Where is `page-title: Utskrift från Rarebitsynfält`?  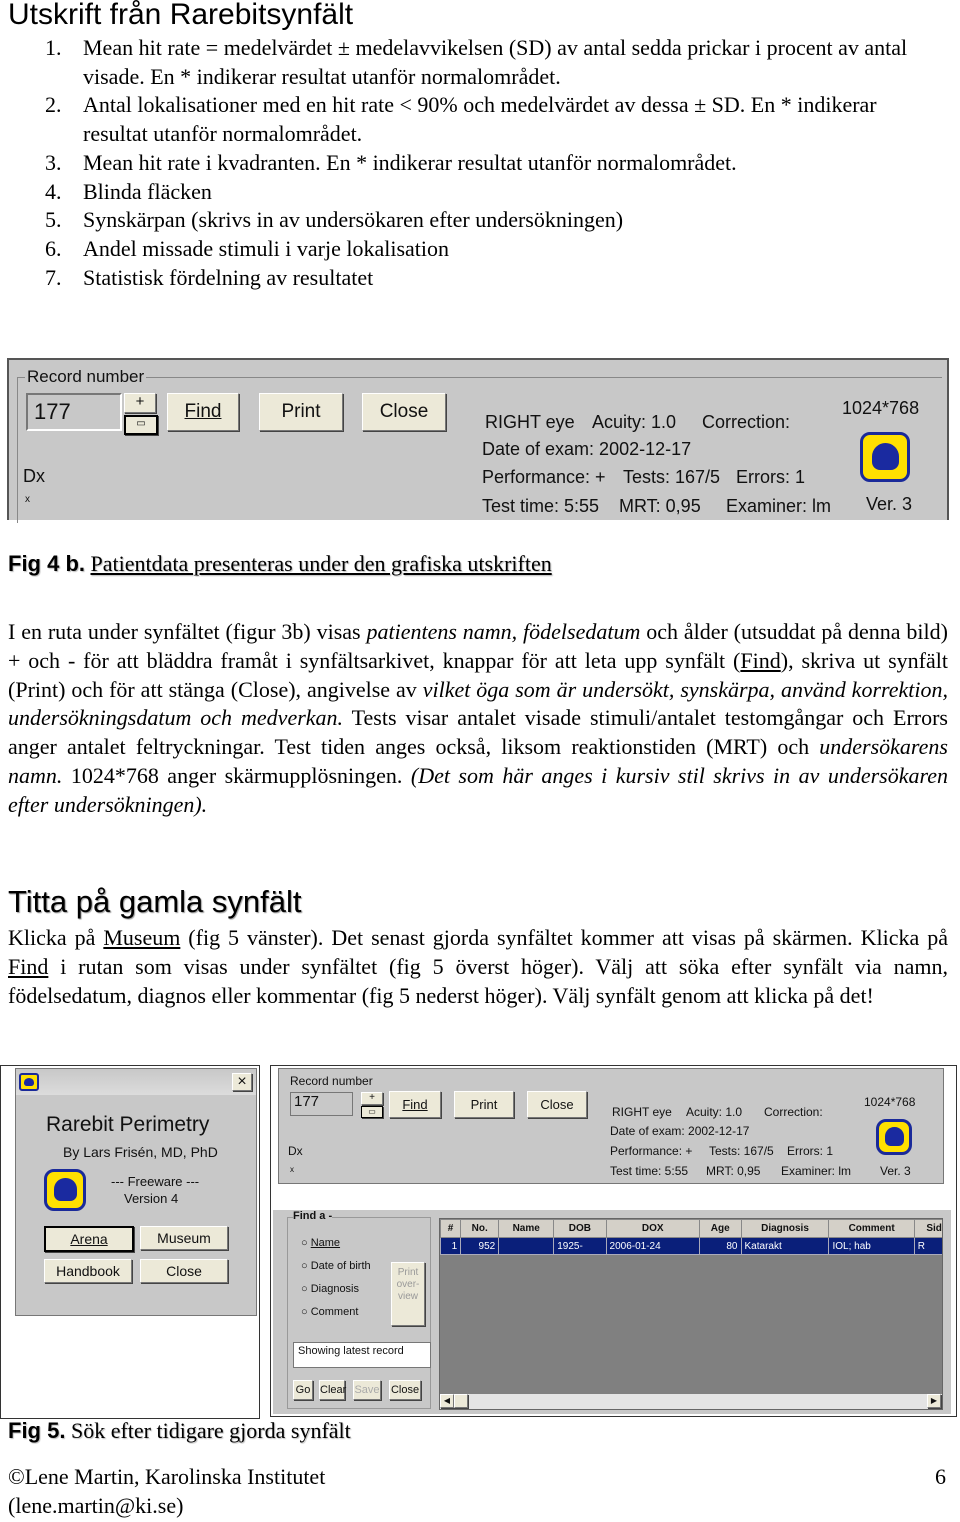 page-title: Utskrift från Rarebitsynfält is located at coordinates (181, 15).